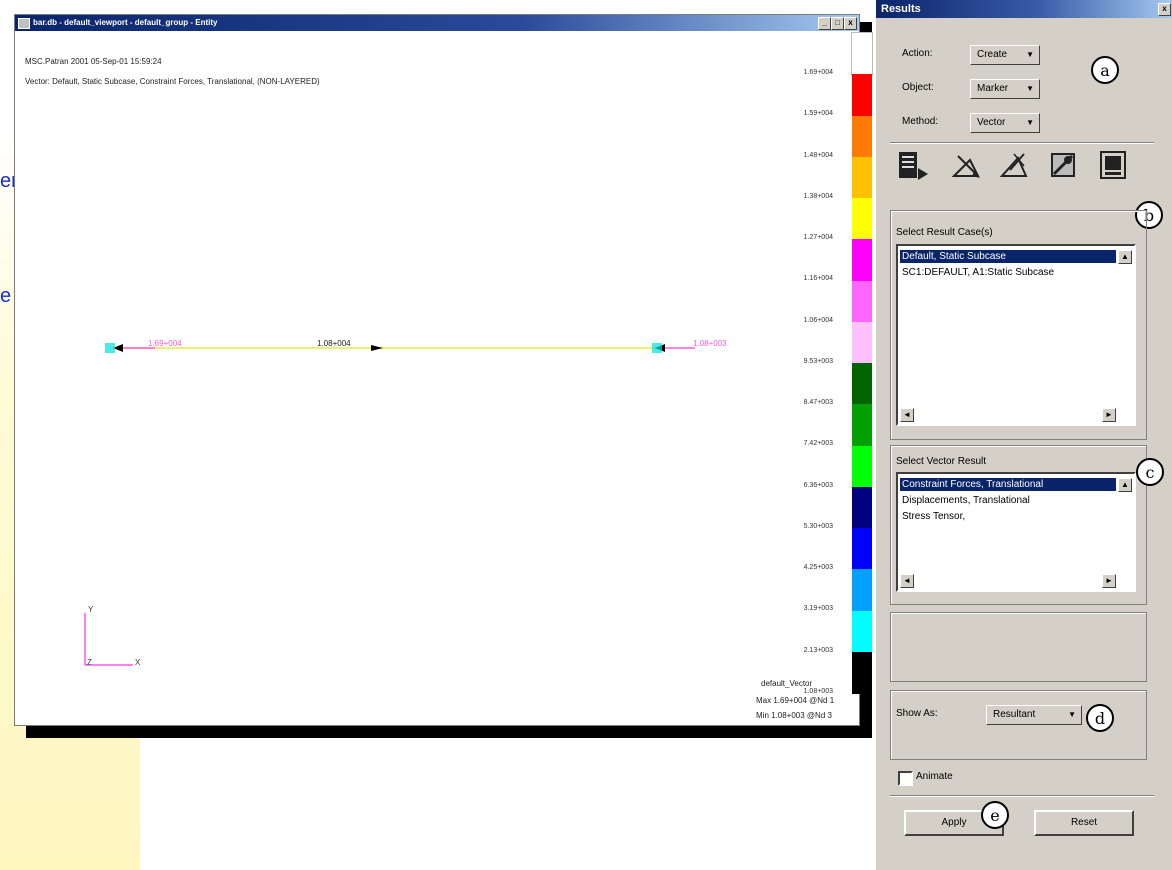  Describe the element at coordinates (901, 9) in the screenshot. I see `results-title: Results` at that location.